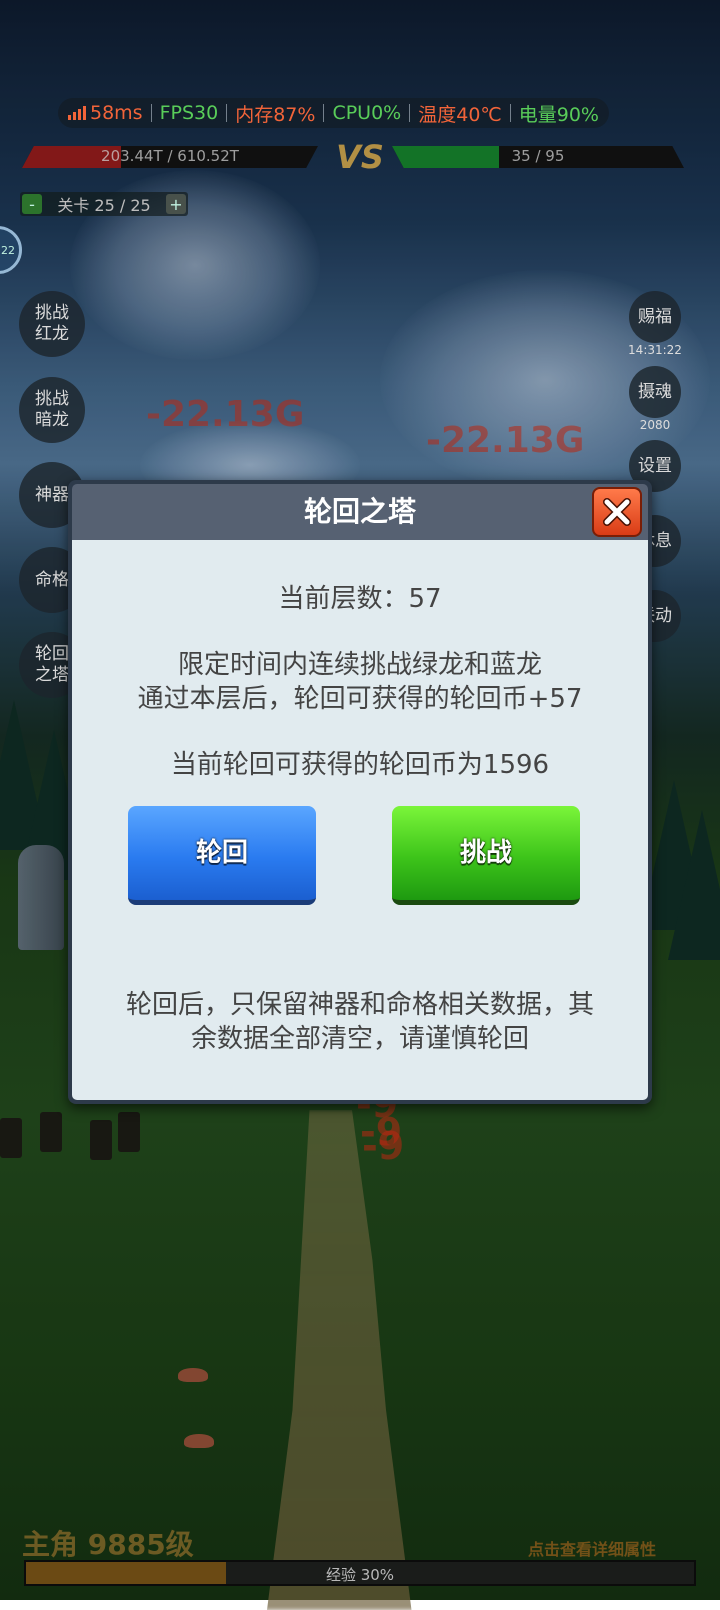 This screenshot has height=1610, width=720. Describe the element at coordinates (360, 765) in the screenshot. I see `current-coins: 当前轮回可获得的轮回币为1596` at that location.